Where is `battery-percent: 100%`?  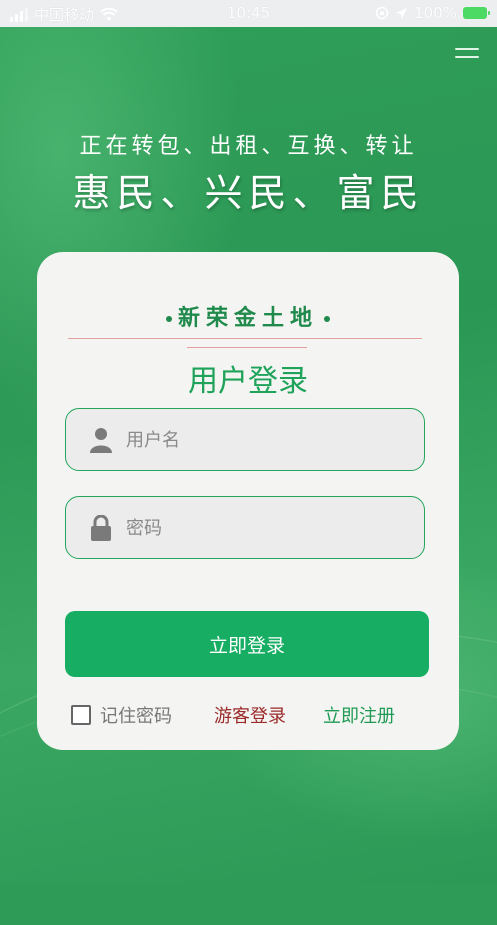
battery-percent: 100% is located at coordinates (435, 13).